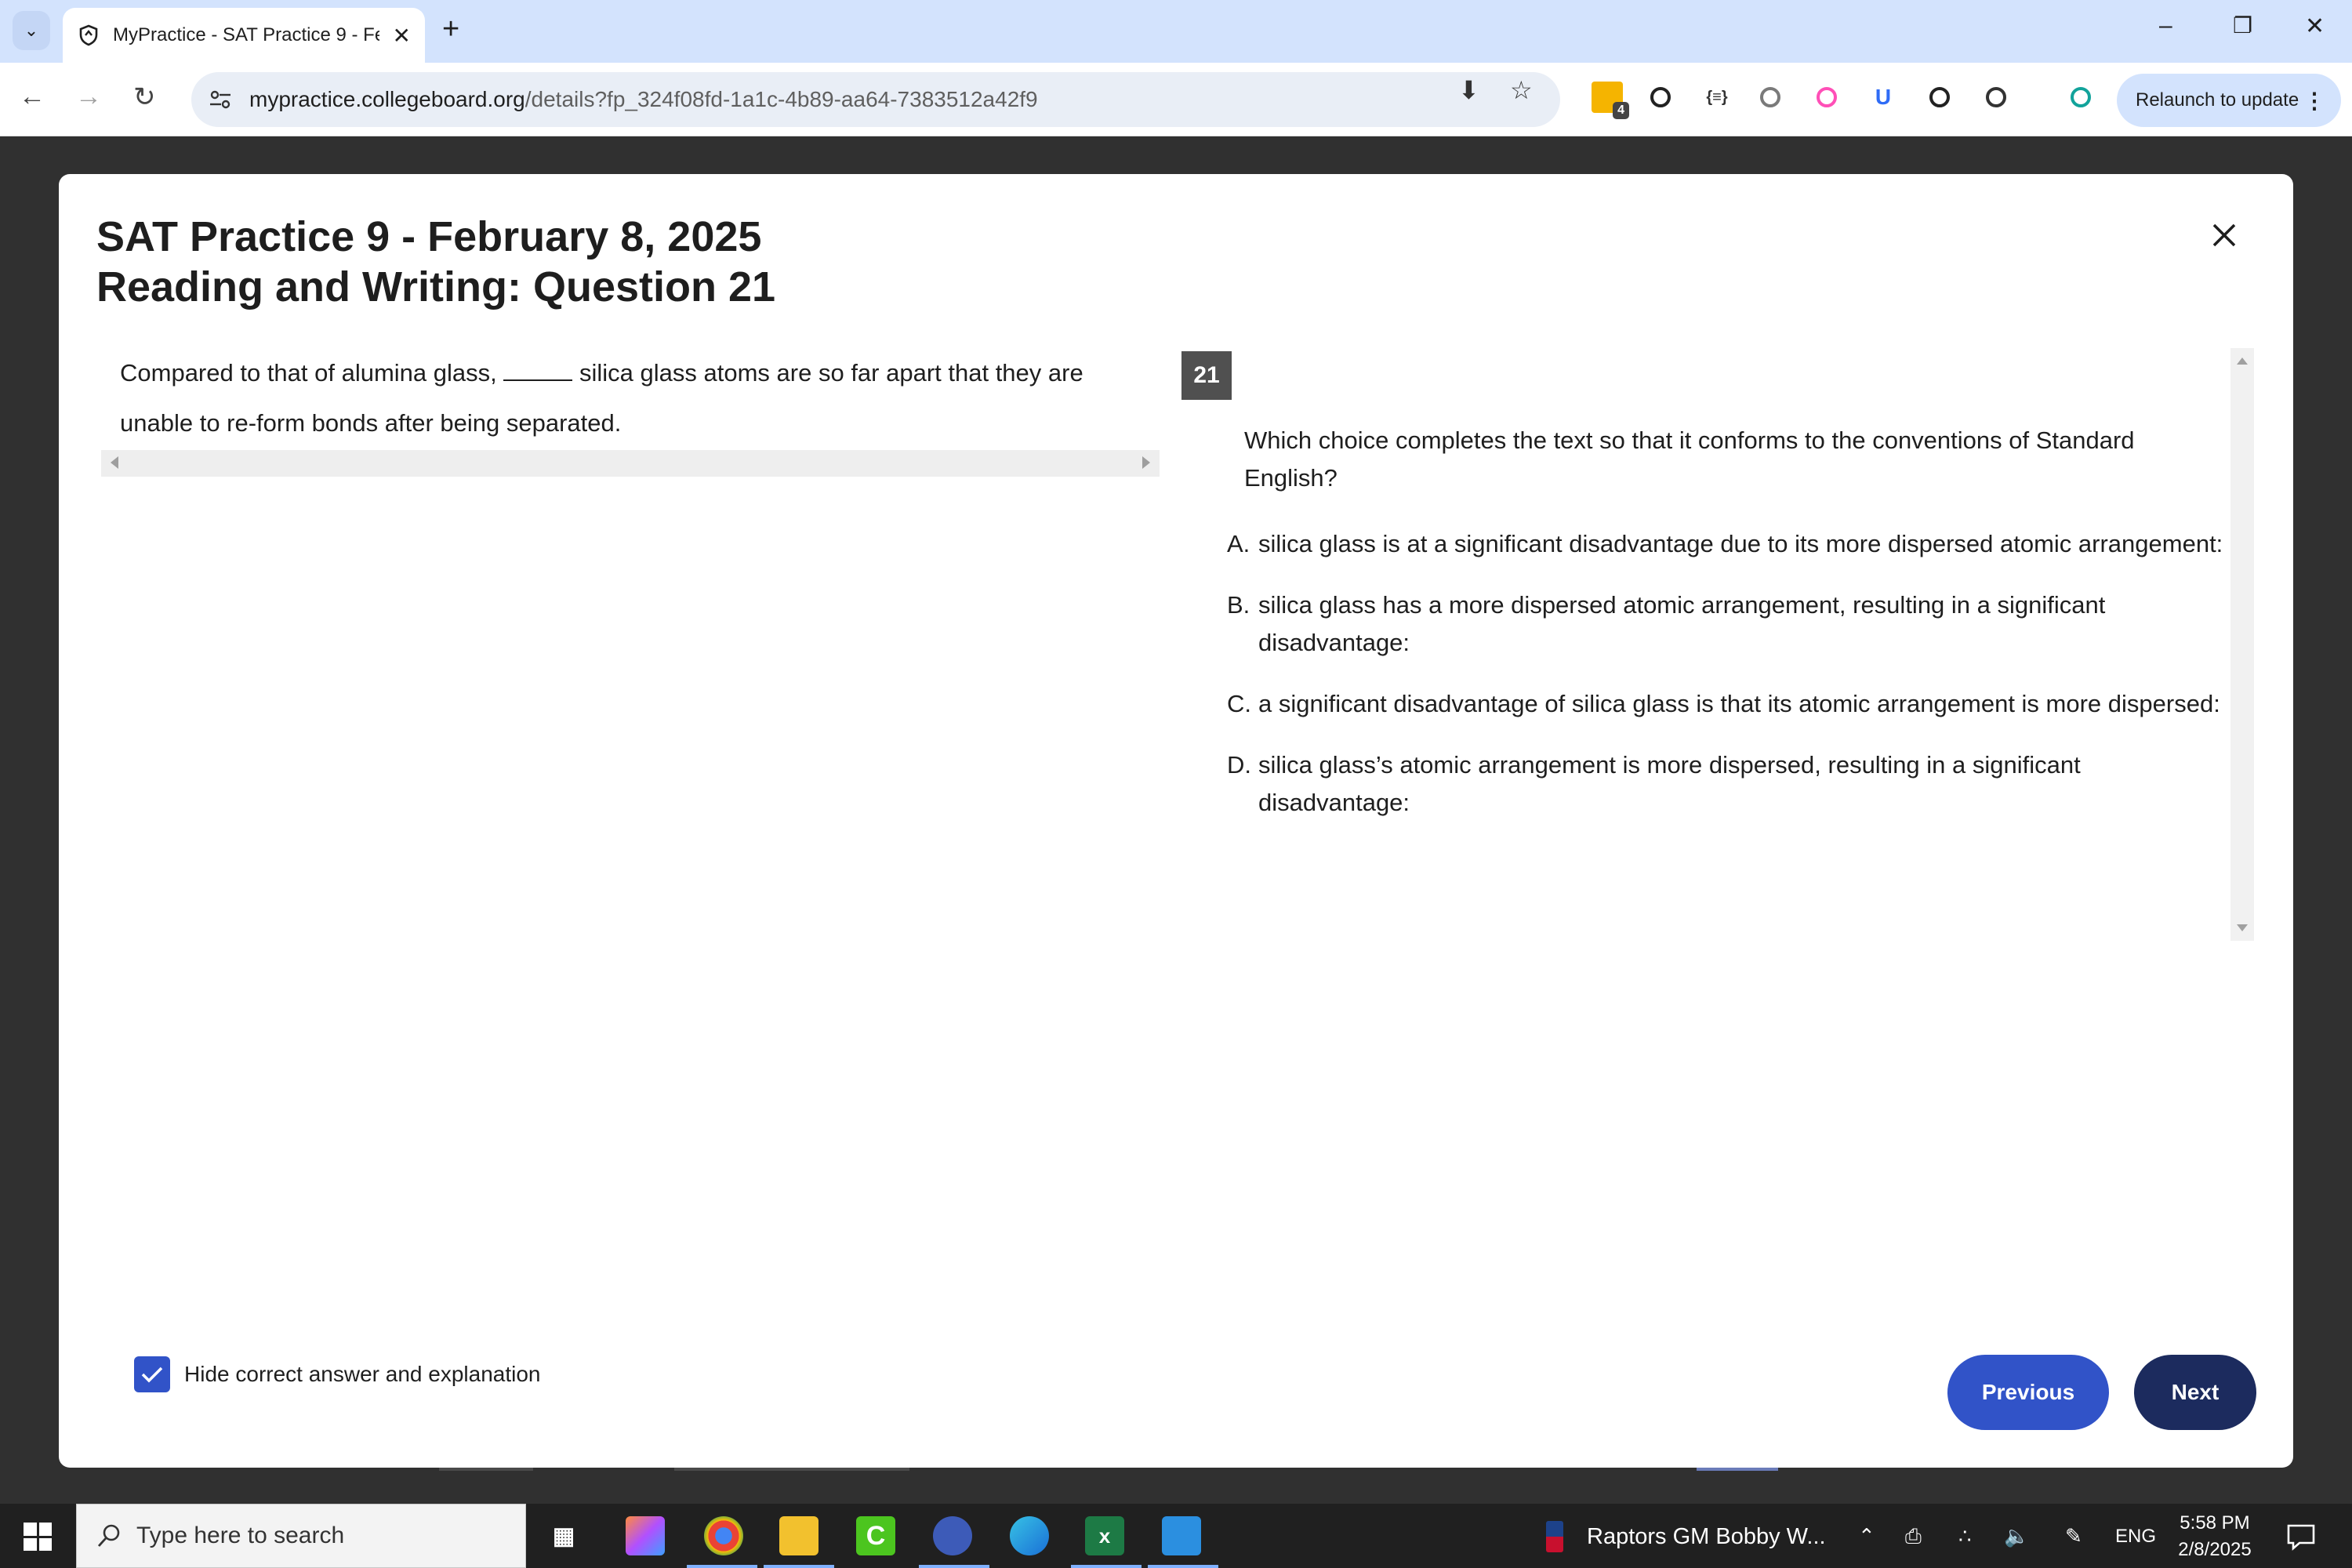 The height and width of the screenshot is (1568, 2352). Describe the element at coordinates (1770, 97) in the screenshot. I see `refresh-c-extension-icon` at that location.